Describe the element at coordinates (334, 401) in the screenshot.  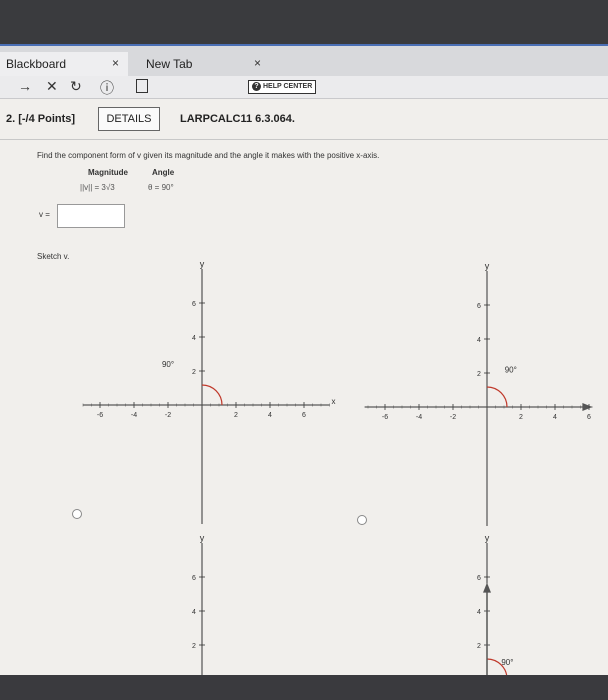
I see `x-axis-label: x` at that location.